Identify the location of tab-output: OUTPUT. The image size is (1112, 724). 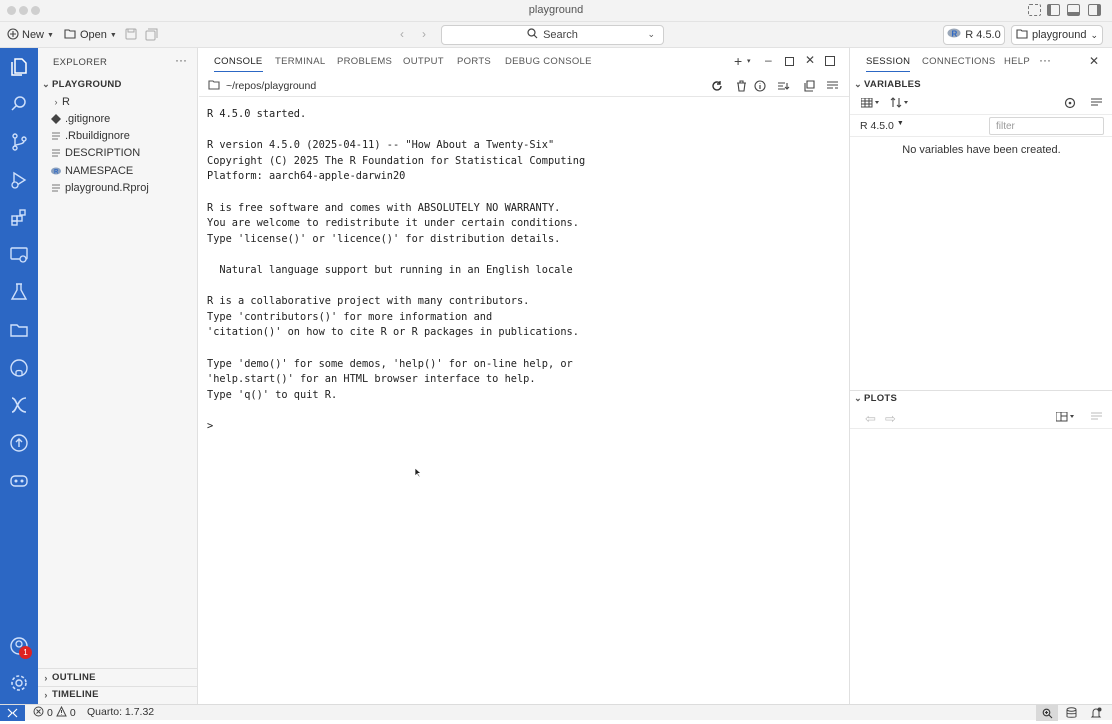
(423, 61).